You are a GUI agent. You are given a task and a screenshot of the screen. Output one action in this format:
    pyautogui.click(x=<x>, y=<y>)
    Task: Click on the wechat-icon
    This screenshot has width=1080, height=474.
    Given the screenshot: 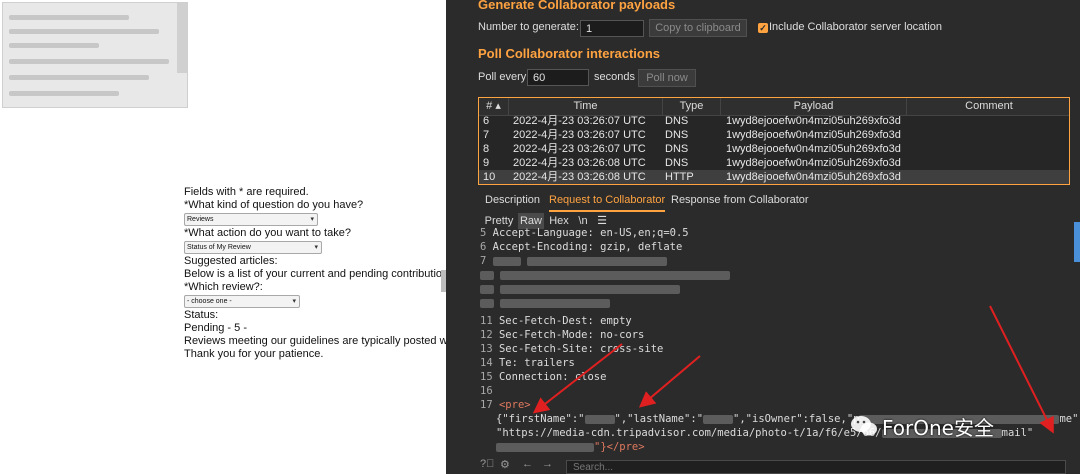 What is the action you would take?
    pyautogui.click(x=864, y=426)
    